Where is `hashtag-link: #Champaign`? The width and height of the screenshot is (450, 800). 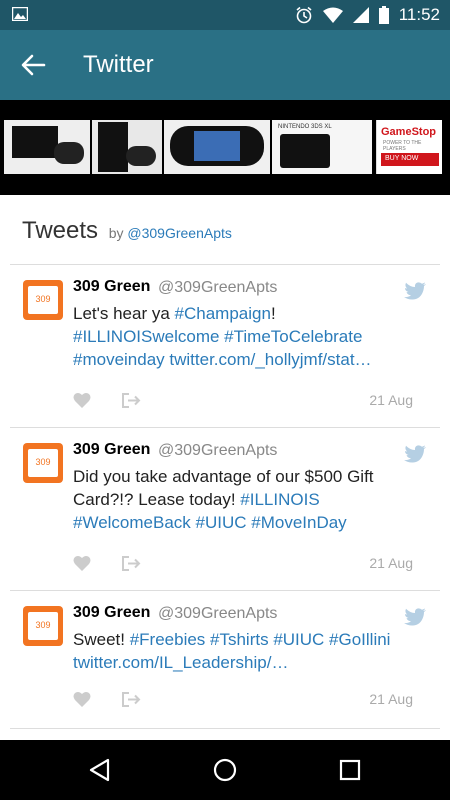
hashtag-link: #Champaign is located at coordinates (223, 313).